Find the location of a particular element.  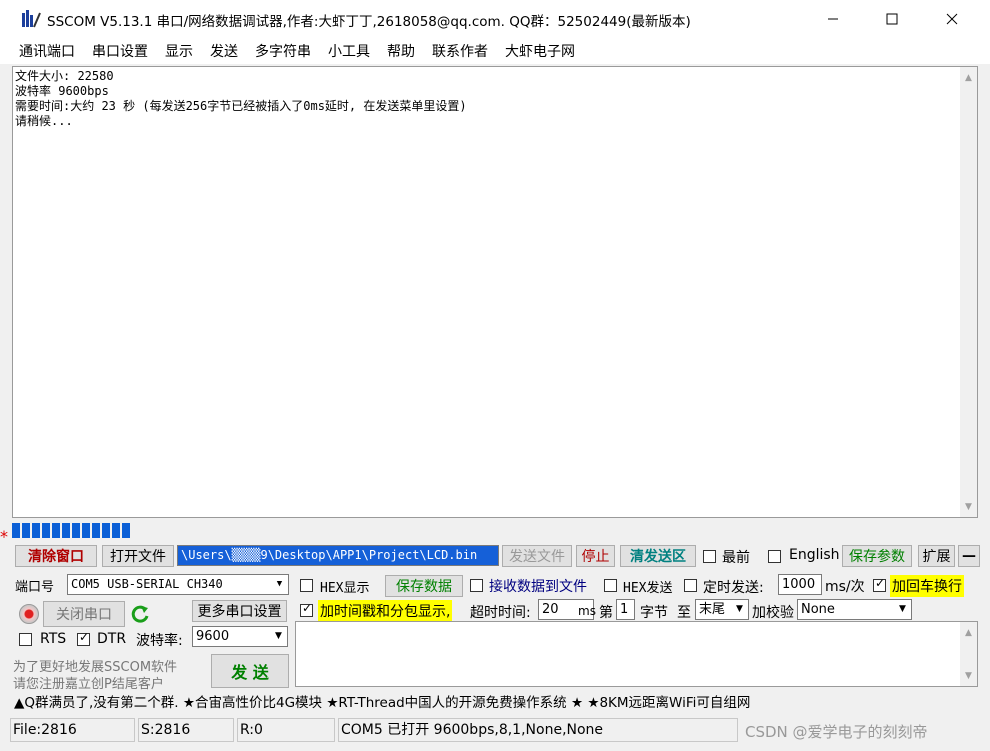

hex-display-label: HEX显示 is located at coordinates (345, 588).